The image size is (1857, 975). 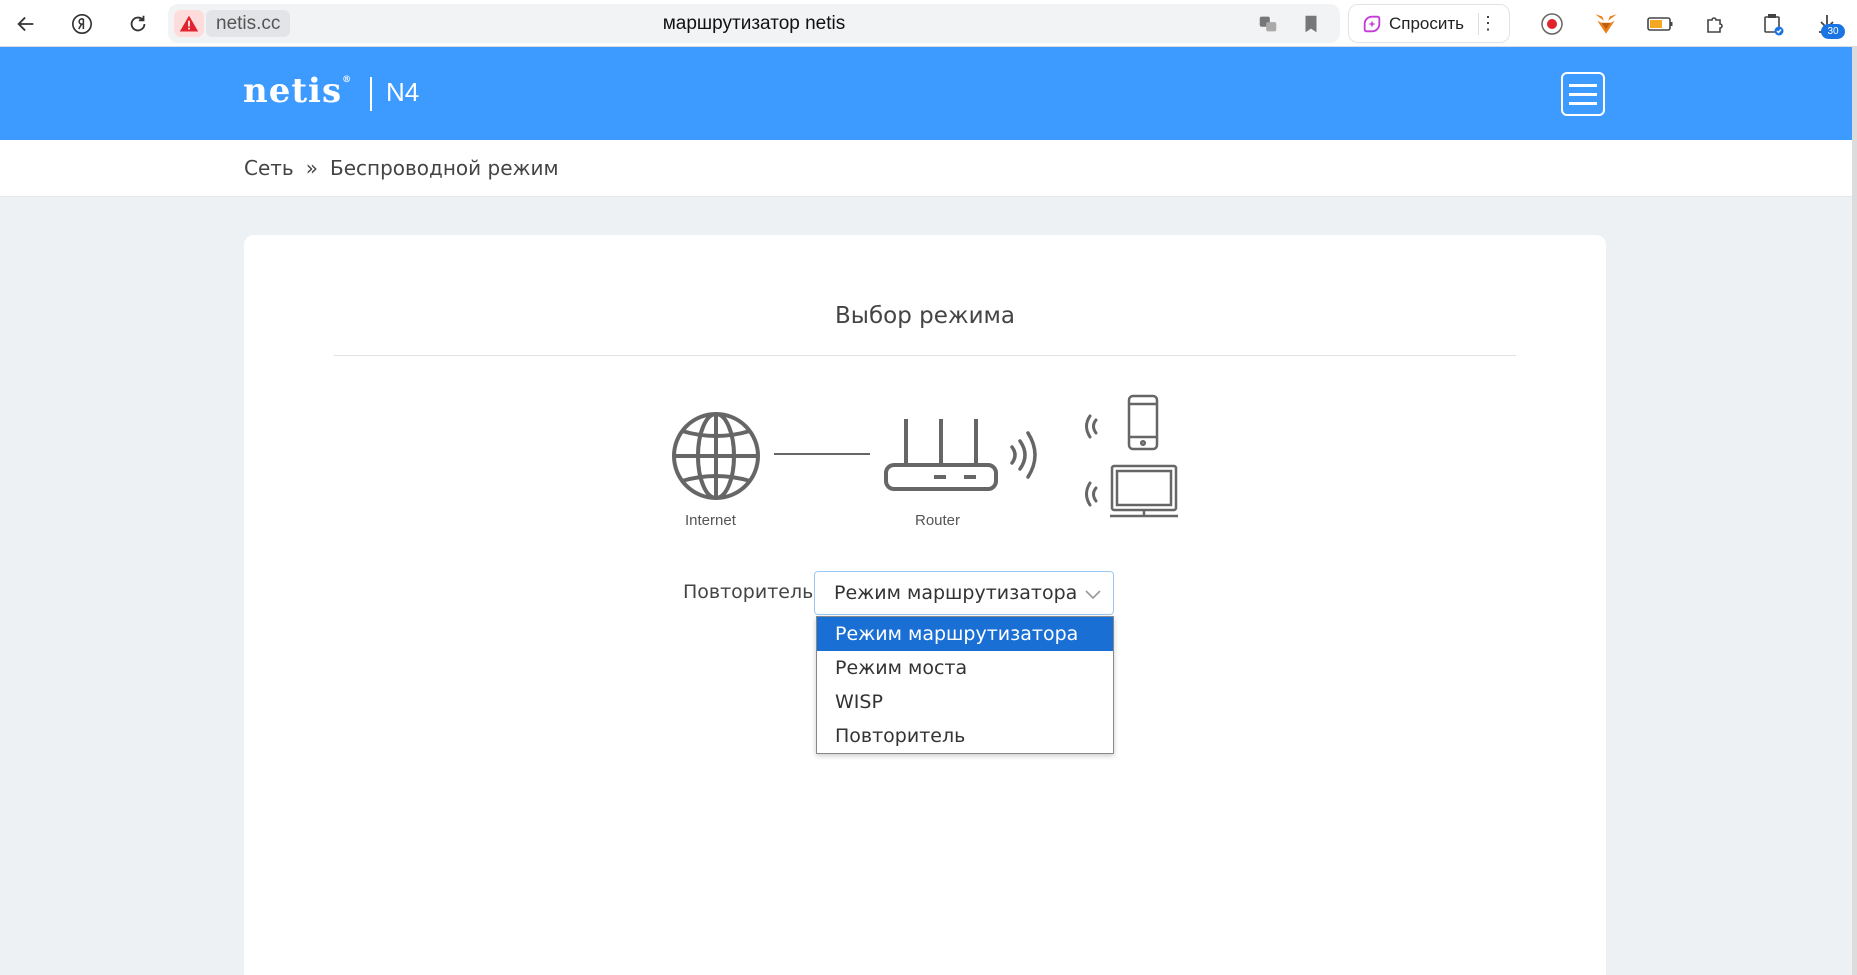 What do you see at coordinates (403, 92) in the screenshot?
I see `device-model: N4` at bounding box center [403, 92].